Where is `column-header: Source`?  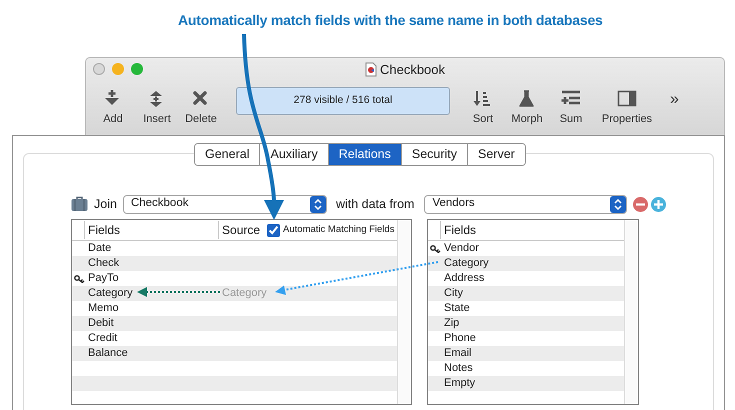 column-header: Source is located at coordinates (241, 230).